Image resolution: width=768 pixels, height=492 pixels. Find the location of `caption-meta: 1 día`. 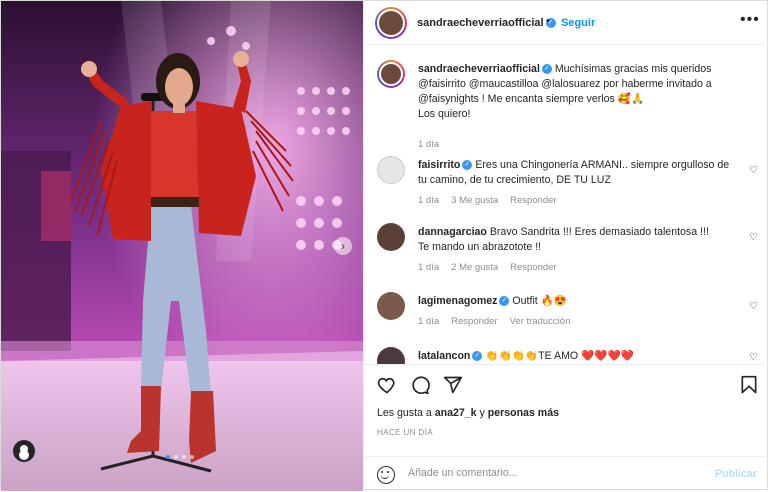

caption-meta: 1 día is located at coordinates (429, 144).